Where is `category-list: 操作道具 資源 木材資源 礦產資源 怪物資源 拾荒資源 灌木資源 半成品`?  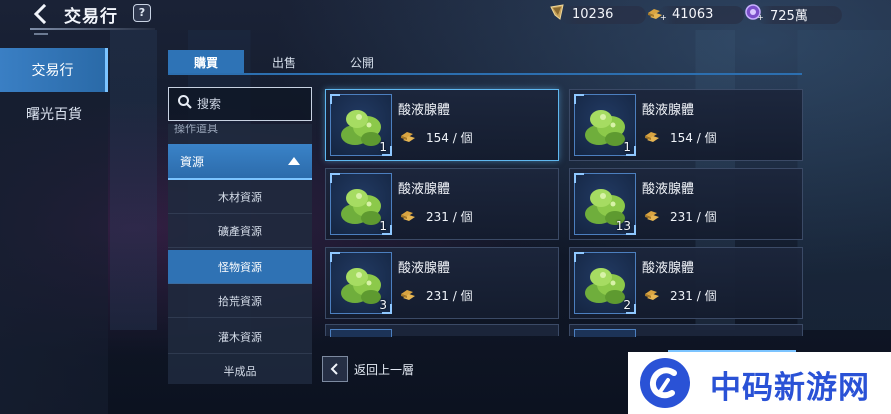 category-list: 操作道具 資源 木材資源 礦產資源 怪物資源 拾荒資源 灌木資源 半成品 is located at coordinates (240, 254).